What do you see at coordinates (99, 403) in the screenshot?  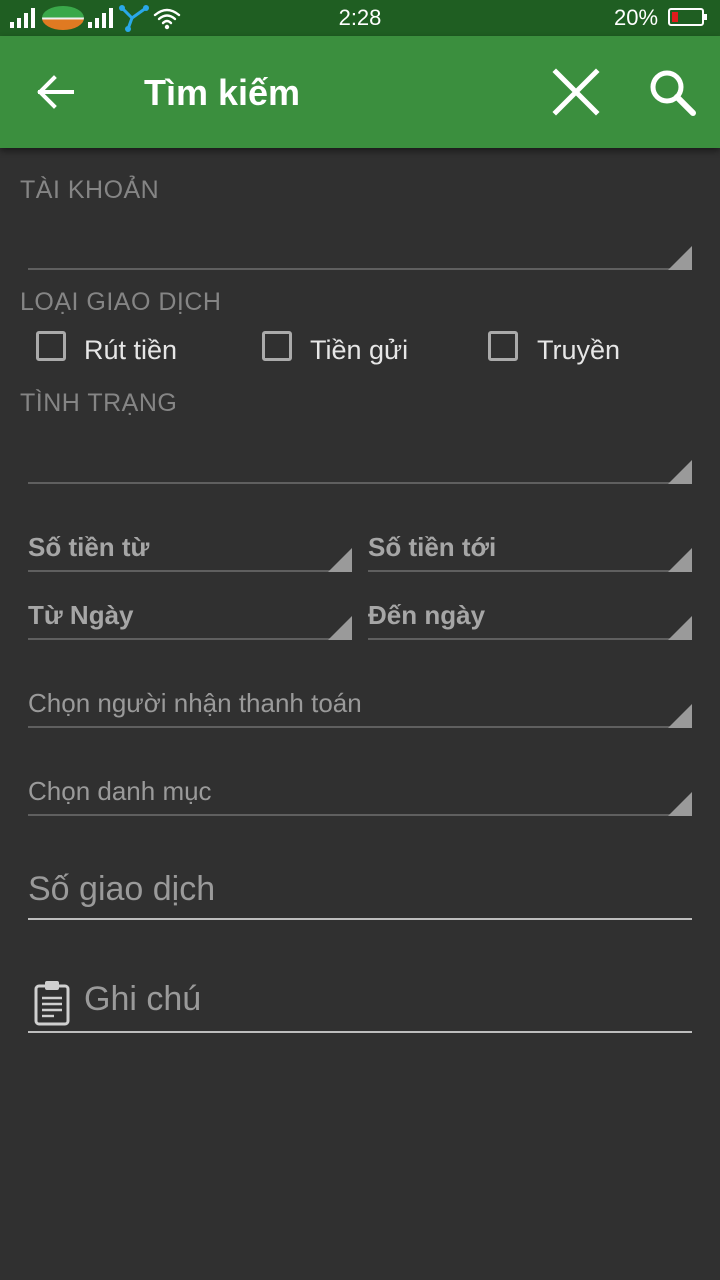 I see `status-label: TÌNH TRẠNG` at bounding box center [99, 403].